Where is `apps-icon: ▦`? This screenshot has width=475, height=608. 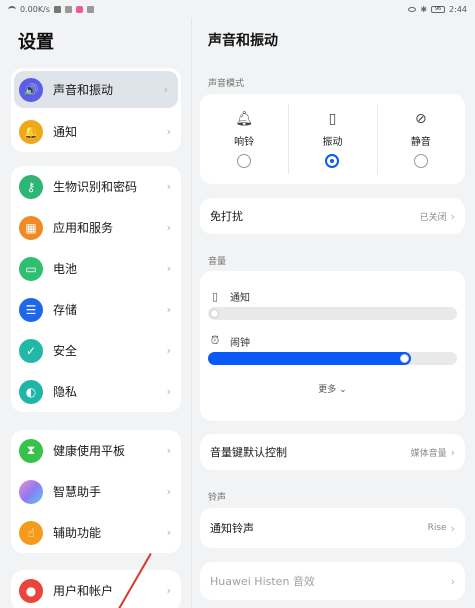 apps-icon: ▦ is located at coordinates (31, 227).